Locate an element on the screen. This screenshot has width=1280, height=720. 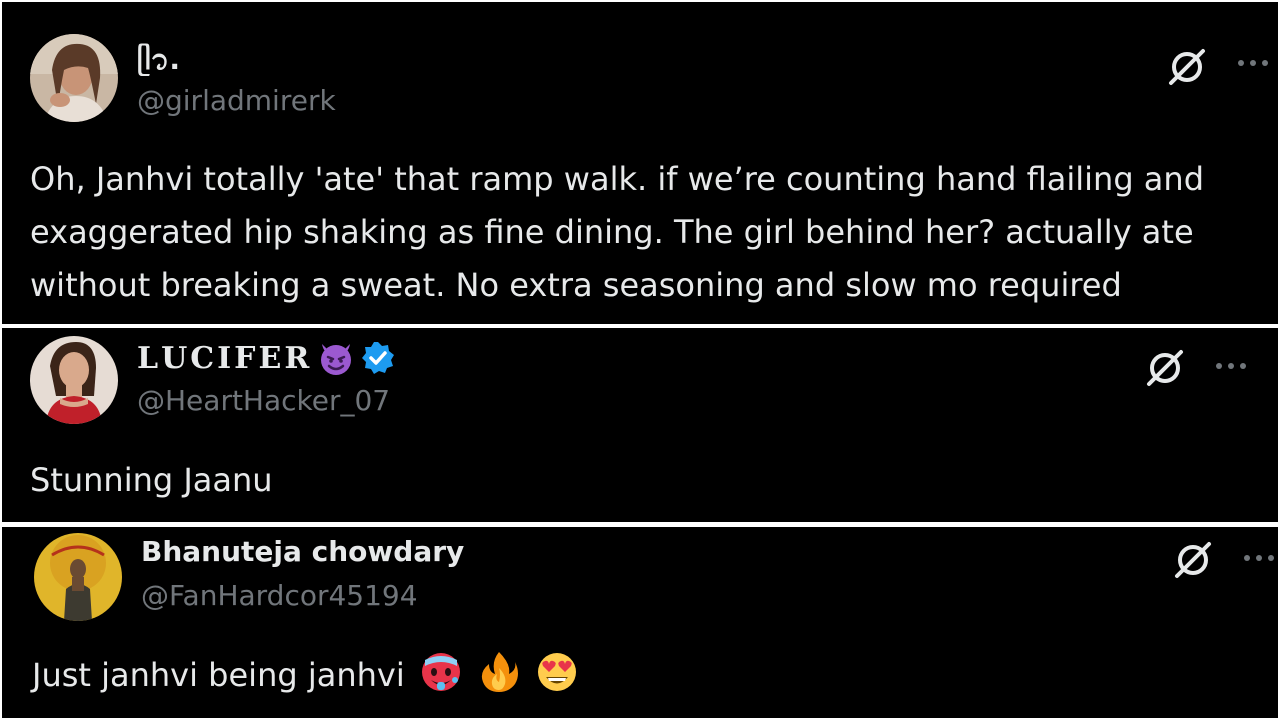
verified-badge-icon is located at coordinates (378, 358).